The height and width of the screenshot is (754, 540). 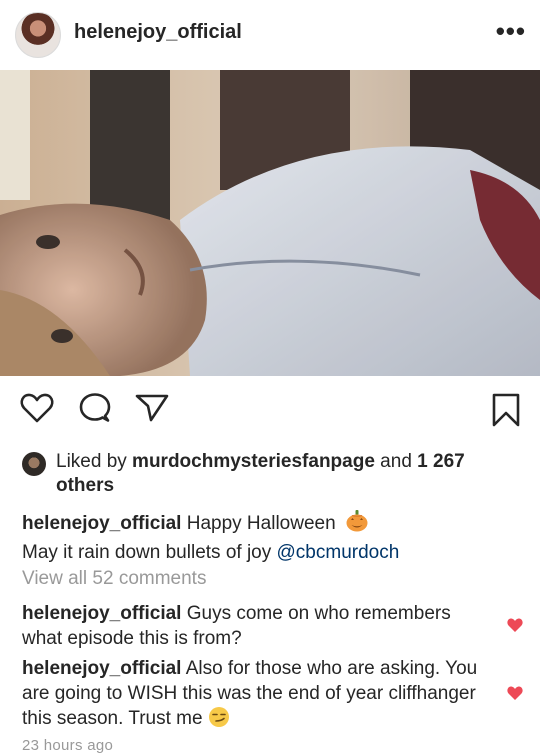 I want to click on more-options-icon: •••, so click(x=511, y=31).